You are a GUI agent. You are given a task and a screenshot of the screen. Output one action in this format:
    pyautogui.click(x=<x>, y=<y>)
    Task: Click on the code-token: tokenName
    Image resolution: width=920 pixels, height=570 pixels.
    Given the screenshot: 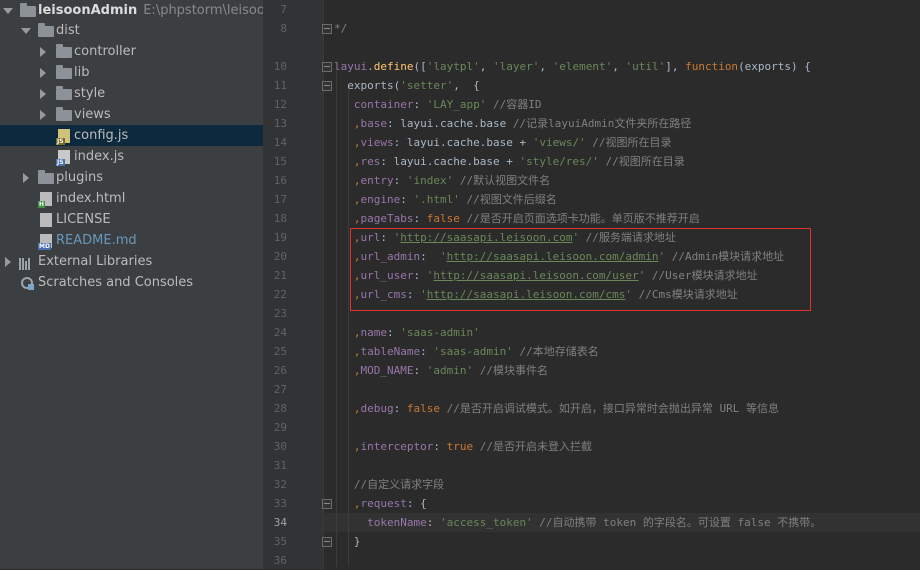 What is the action you would take?
    pyautogui.click(x=380, y=522)
    